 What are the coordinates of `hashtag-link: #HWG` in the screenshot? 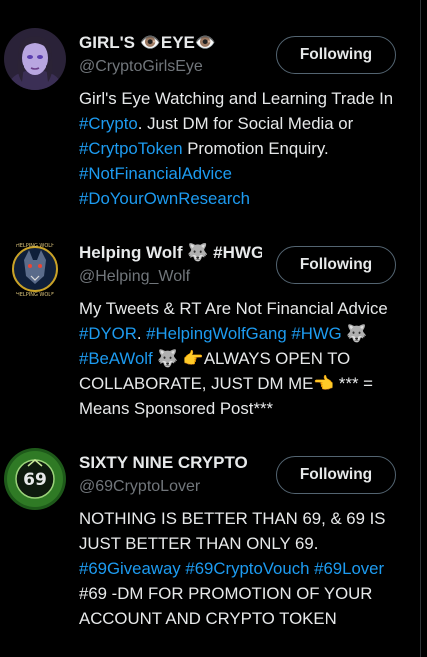 It's located at (316, 333).